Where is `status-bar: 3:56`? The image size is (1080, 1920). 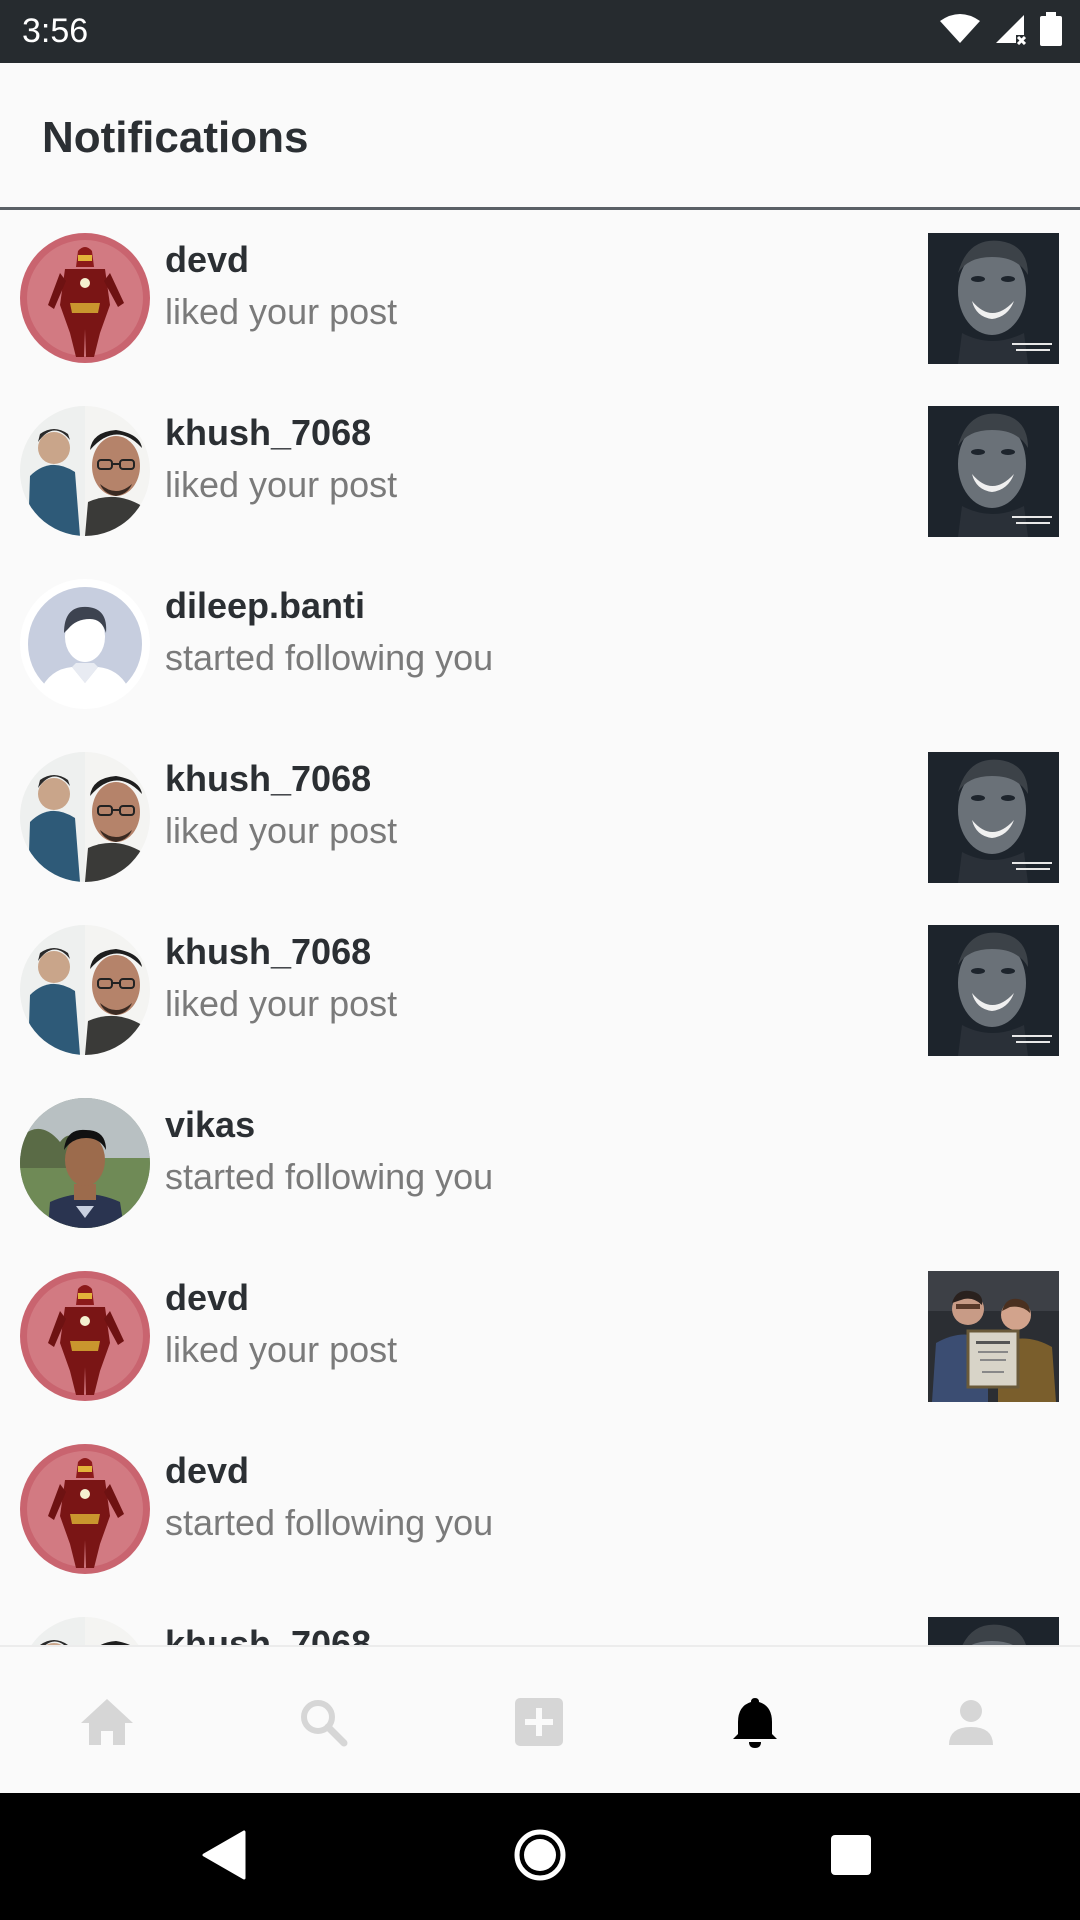 status-bar: 3:56 is located at coordinates (540, 31).